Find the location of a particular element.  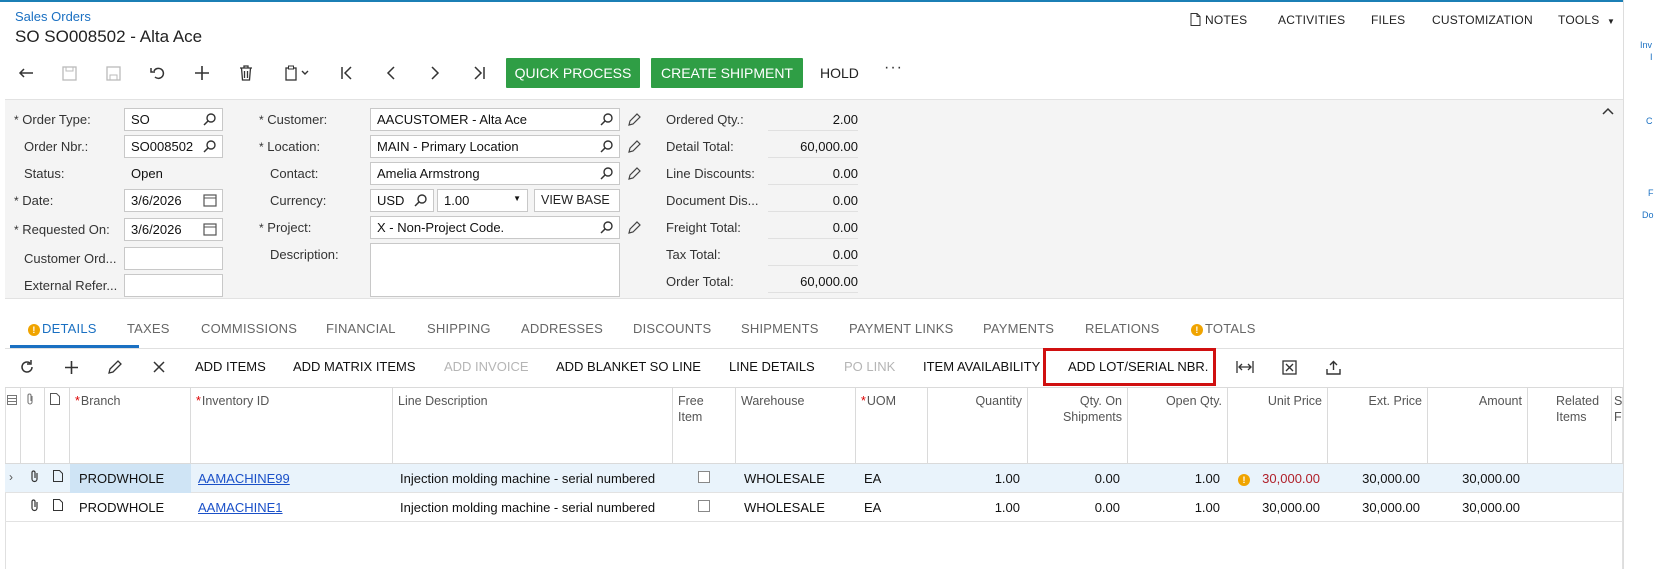

view-base-button: VIEW BASE is located at coordinates (577, 200).